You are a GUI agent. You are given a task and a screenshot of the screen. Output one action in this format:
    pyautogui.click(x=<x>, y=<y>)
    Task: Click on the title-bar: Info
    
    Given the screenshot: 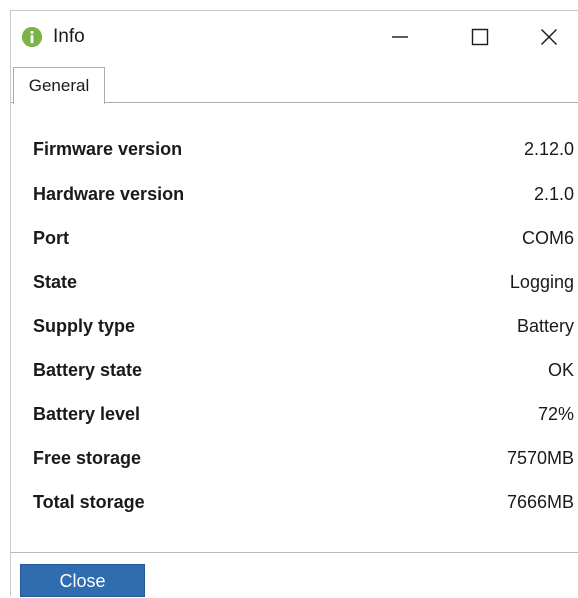 What is the action you would take?
    pyautogui.click(x=294, y=37)
    